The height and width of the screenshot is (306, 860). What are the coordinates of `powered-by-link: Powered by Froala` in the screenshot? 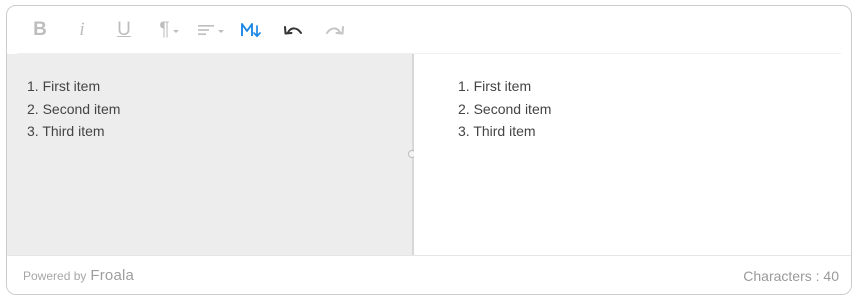 It's located at (78, 275).